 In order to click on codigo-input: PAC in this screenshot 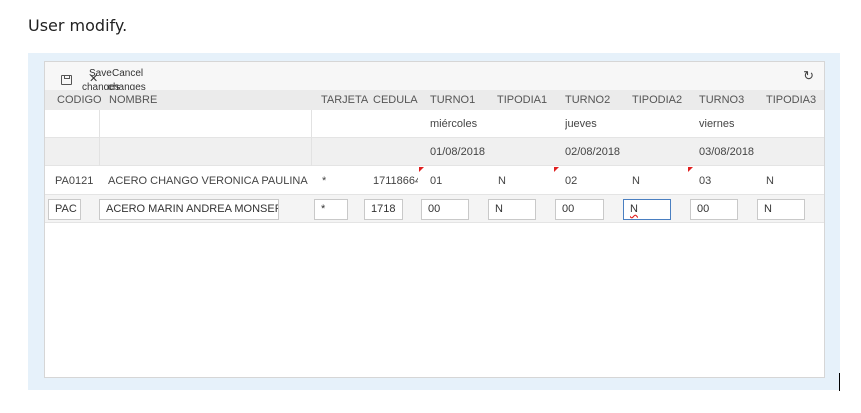, I will do `click(64, 209)`.